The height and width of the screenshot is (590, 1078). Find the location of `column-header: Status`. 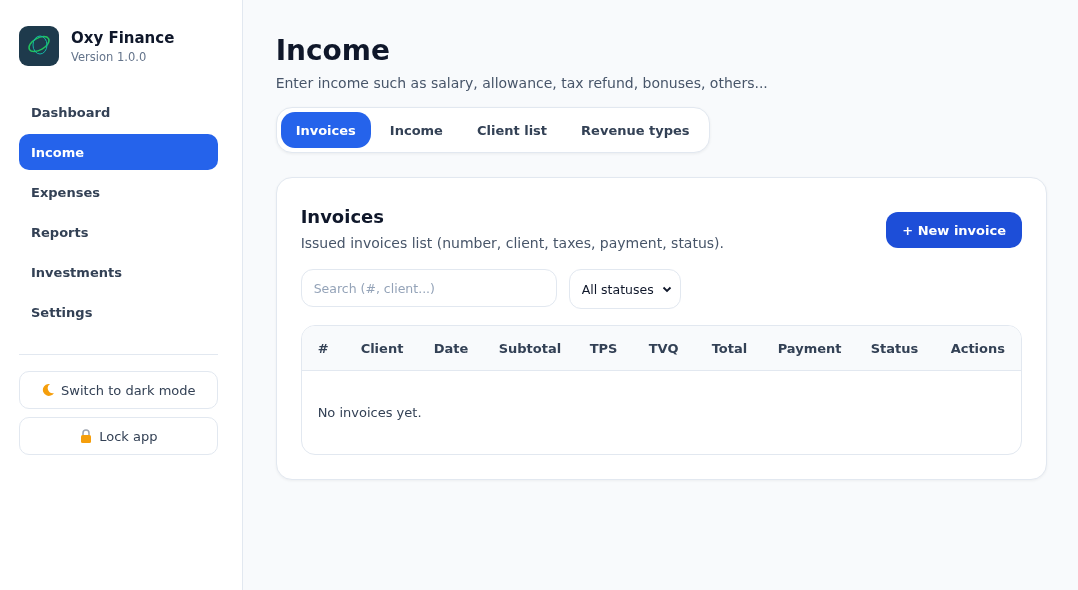

column-header: Status is located at coordinates (895, 348).